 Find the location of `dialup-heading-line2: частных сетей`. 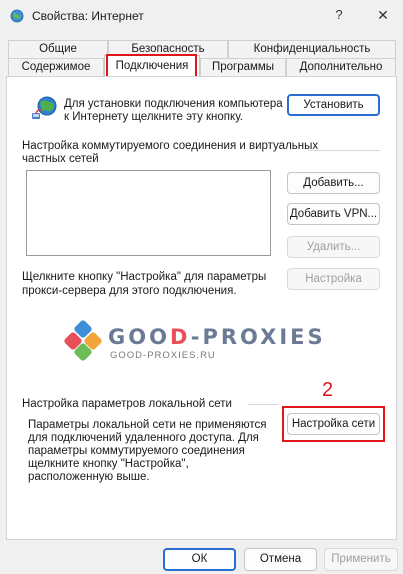

dialup-heading-line2: частных сетей is located at coordinates (60, 159).